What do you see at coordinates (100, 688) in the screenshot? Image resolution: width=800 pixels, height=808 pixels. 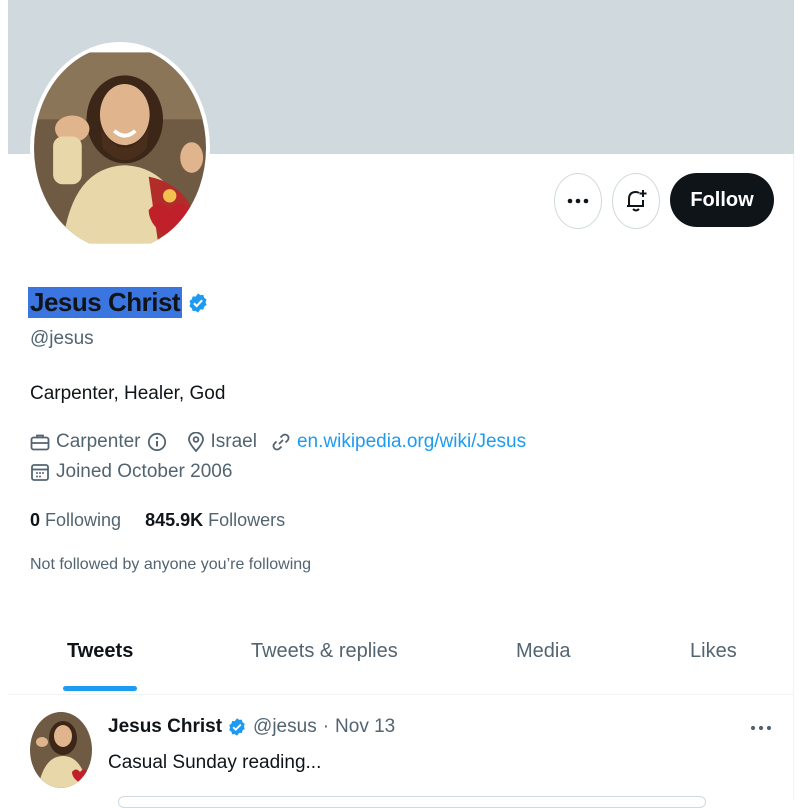 I see `active-tab-indicator` at bounding box center [100, 688].